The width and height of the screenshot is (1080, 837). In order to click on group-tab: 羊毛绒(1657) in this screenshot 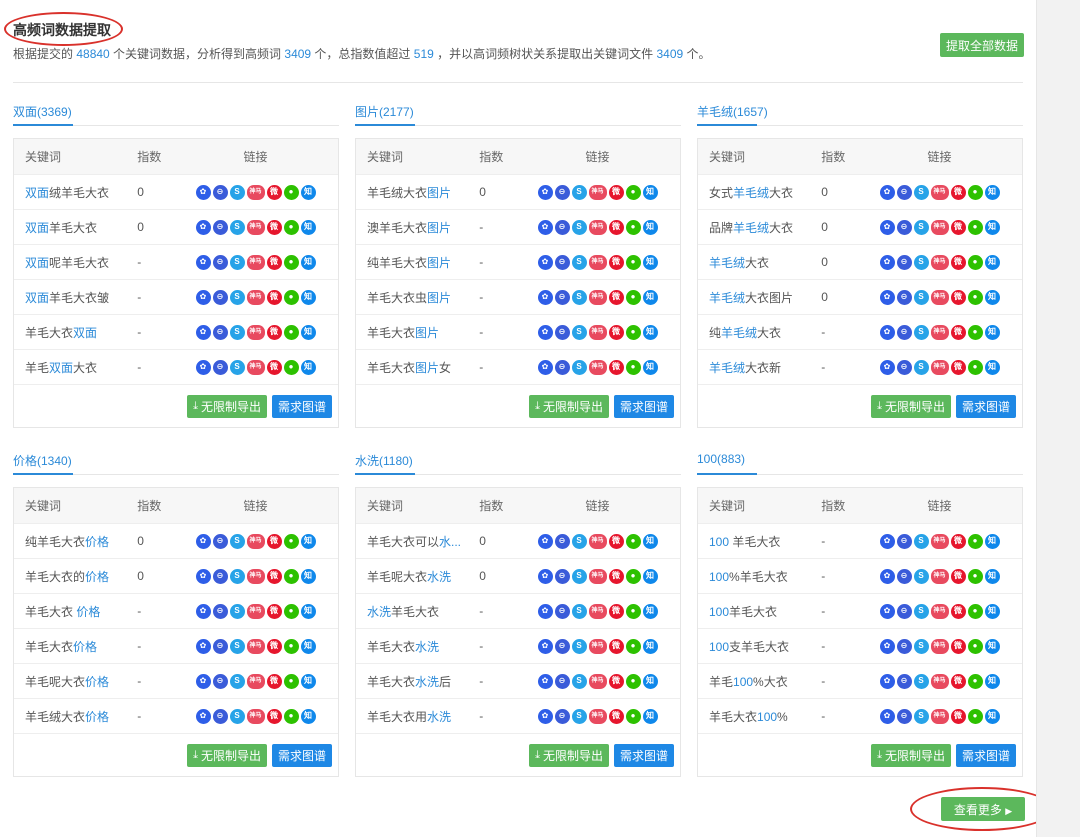, I will do `click(860, 110)`.